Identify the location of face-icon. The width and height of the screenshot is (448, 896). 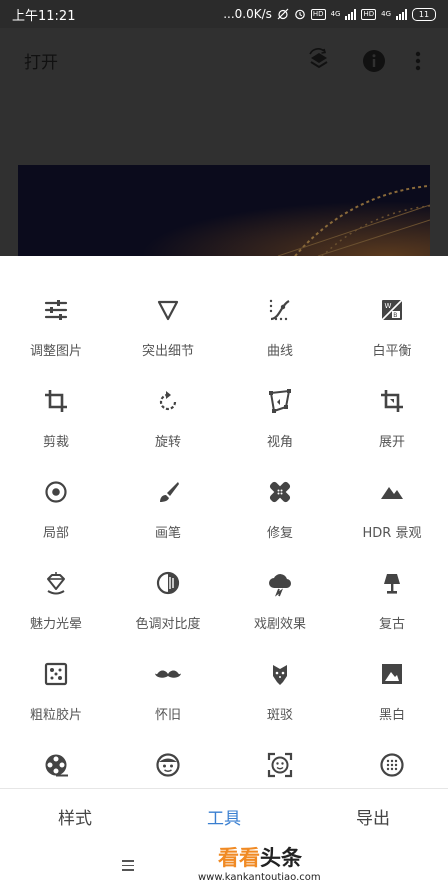
(168, 765).